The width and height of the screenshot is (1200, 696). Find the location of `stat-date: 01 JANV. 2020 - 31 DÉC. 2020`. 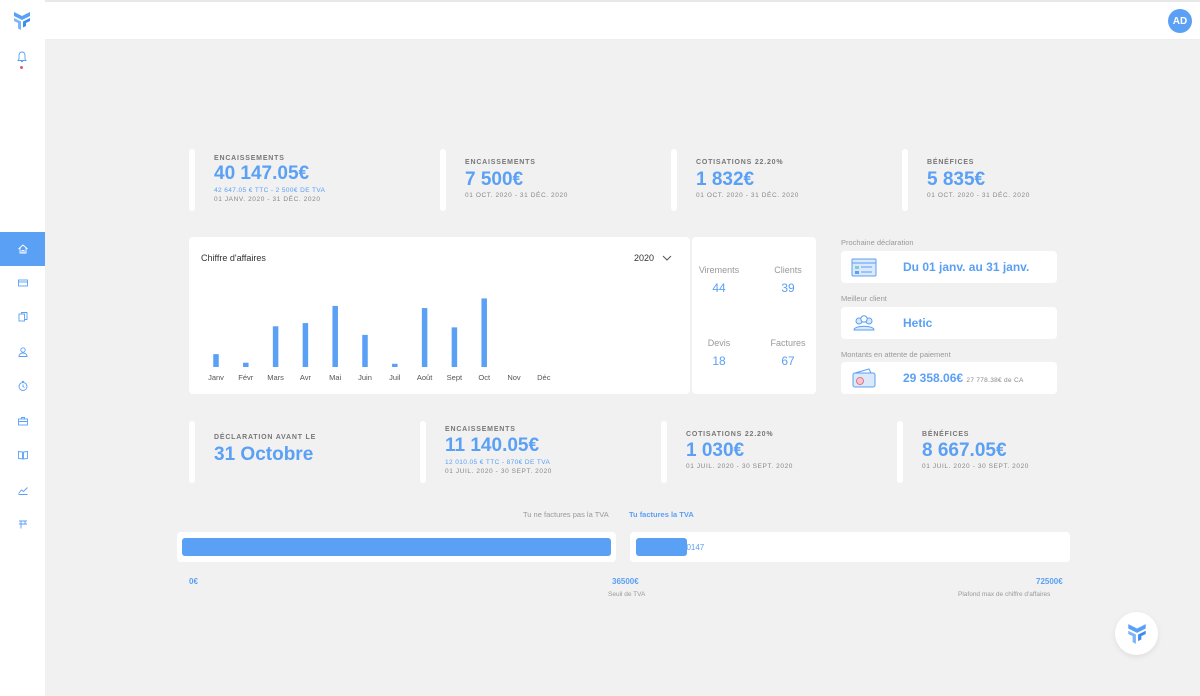

stat-date: 01 JANV. 2020 - 31 DÉC. 2020 is located at coordinates (267, 199).